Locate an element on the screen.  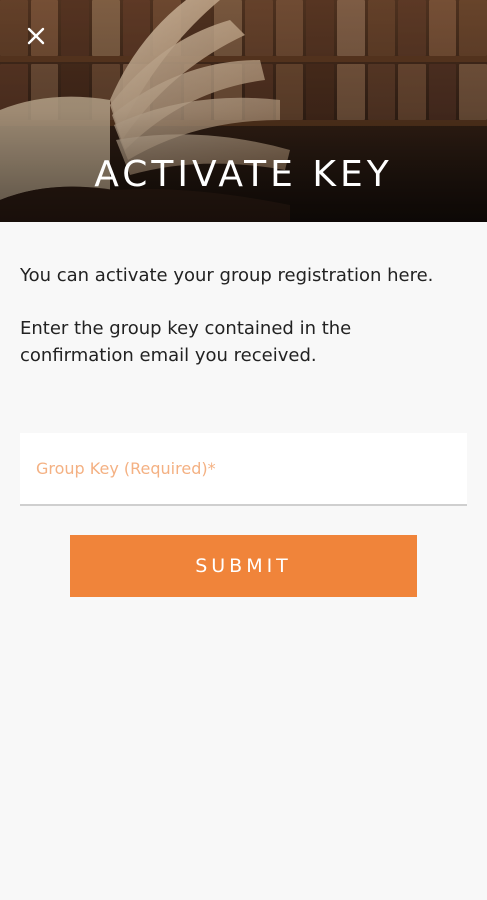
close-icon is located at coordinates (36, 36).